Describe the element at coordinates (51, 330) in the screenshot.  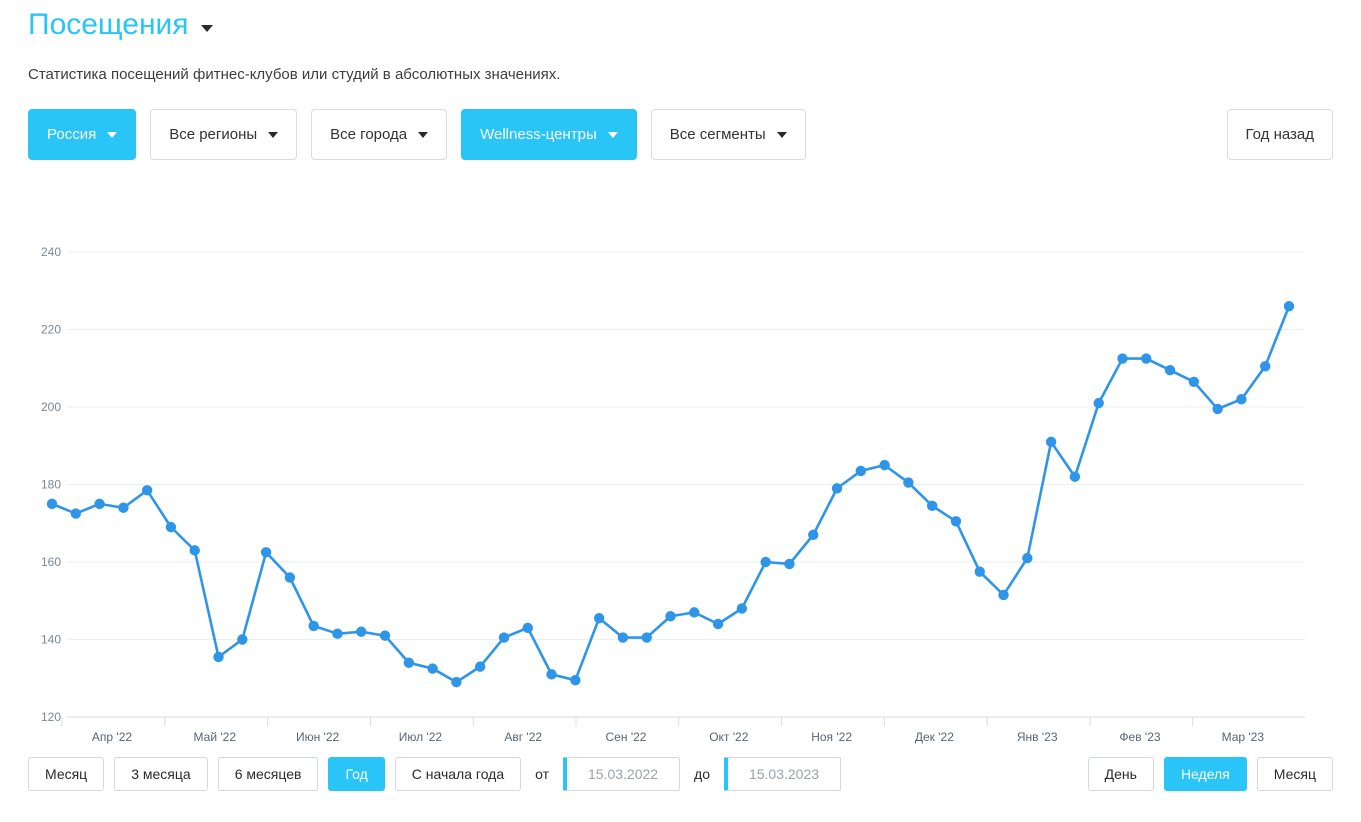
I see `y-axis-tick-label: 220` at that location.